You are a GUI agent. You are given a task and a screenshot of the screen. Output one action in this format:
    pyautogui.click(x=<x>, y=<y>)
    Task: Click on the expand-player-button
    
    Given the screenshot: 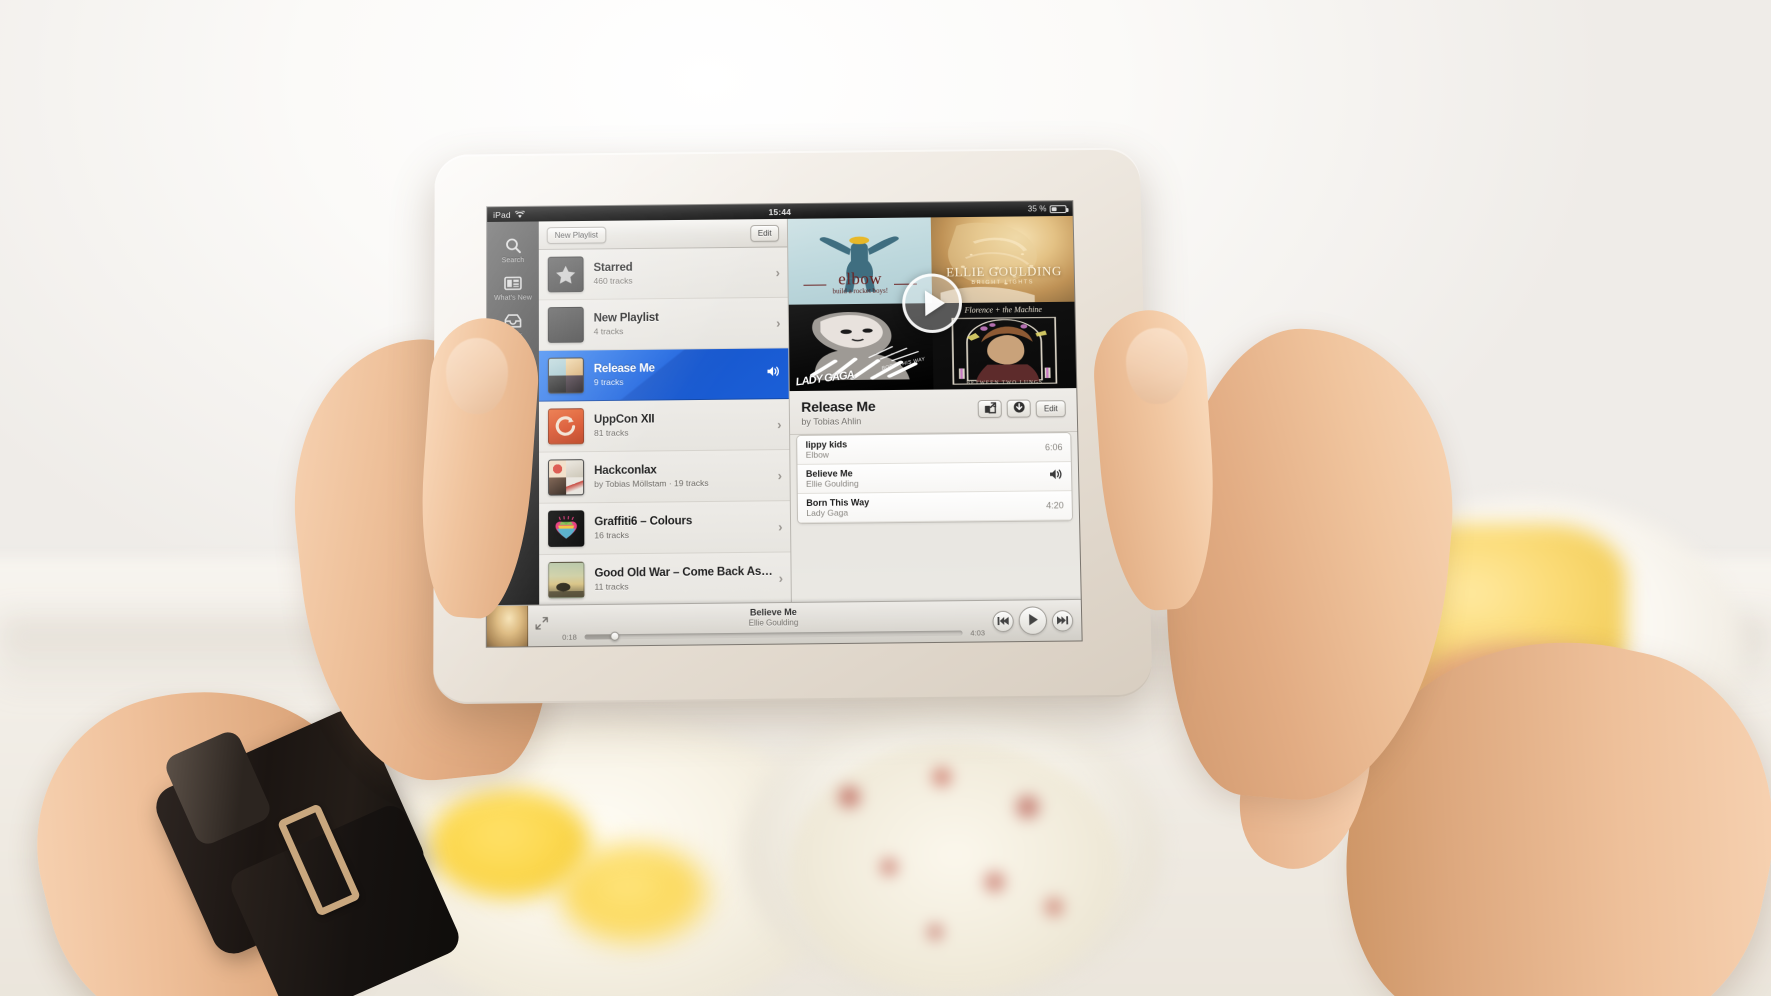 What is the action you would take?
    pyautogui.click(x=541, y=626)
    